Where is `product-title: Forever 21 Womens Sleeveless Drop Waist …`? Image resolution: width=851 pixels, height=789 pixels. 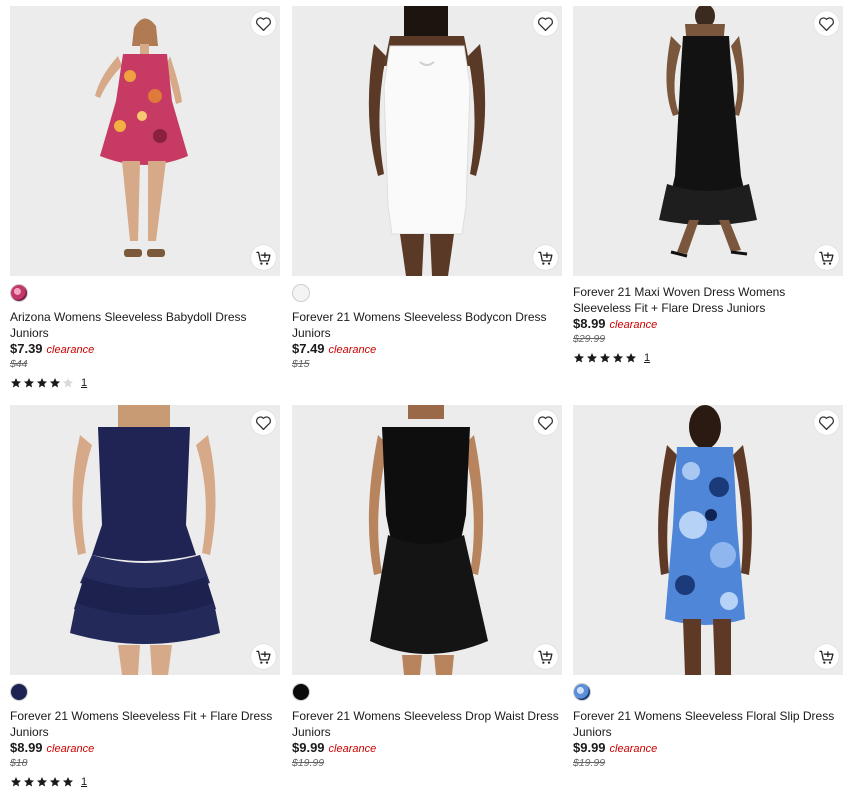
product-title: Forever 21 Womens Sleeveless Drop Waist … is located at coordinates (427, 724).